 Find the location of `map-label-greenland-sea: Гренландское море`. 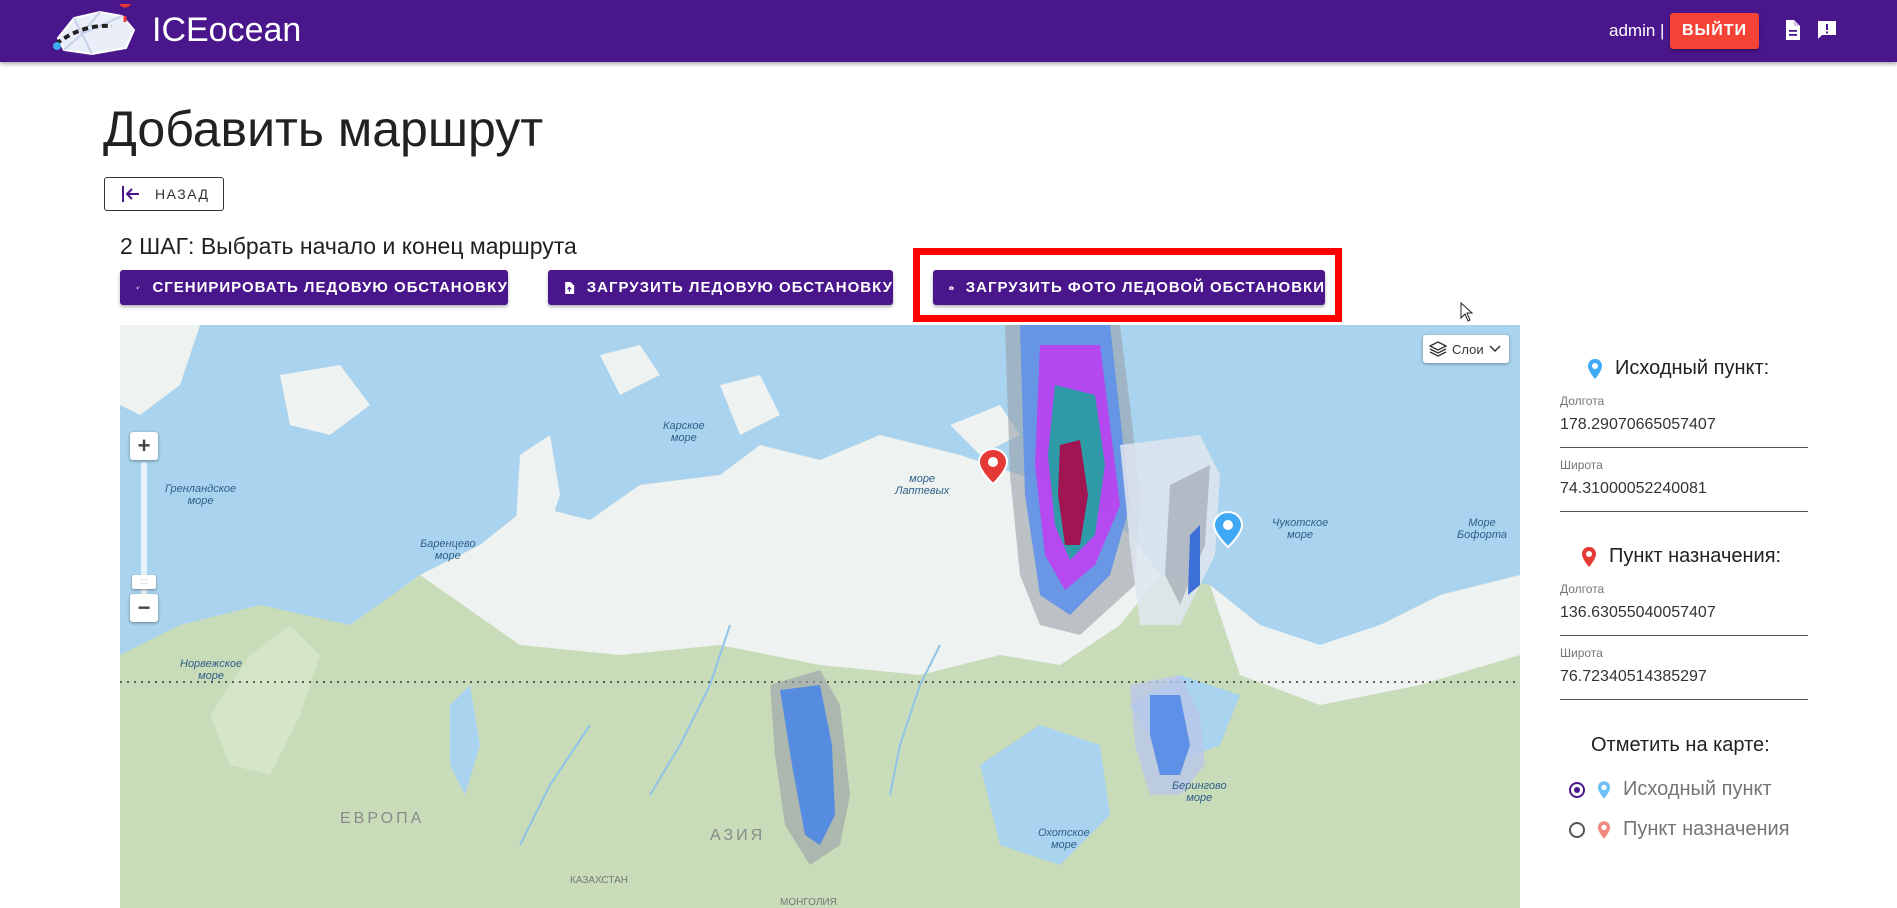

map-label-greenland-sea: Гренландское море is located at coordinates (201, 495).